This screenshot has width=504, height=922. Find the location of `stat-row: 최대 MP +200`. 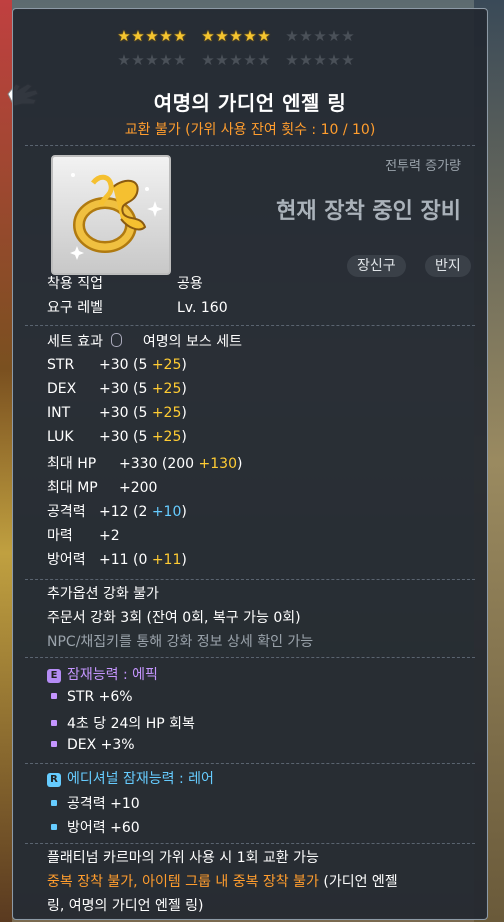

stat-row: 최대 MP +200 is located at coordinates (102, 487).